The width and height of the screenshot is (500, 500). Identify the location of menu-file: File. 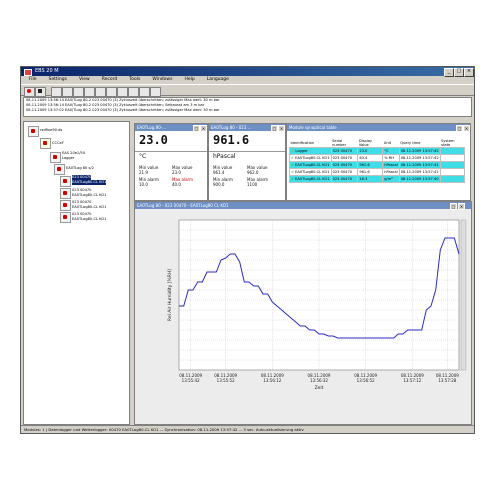
(33, 79).